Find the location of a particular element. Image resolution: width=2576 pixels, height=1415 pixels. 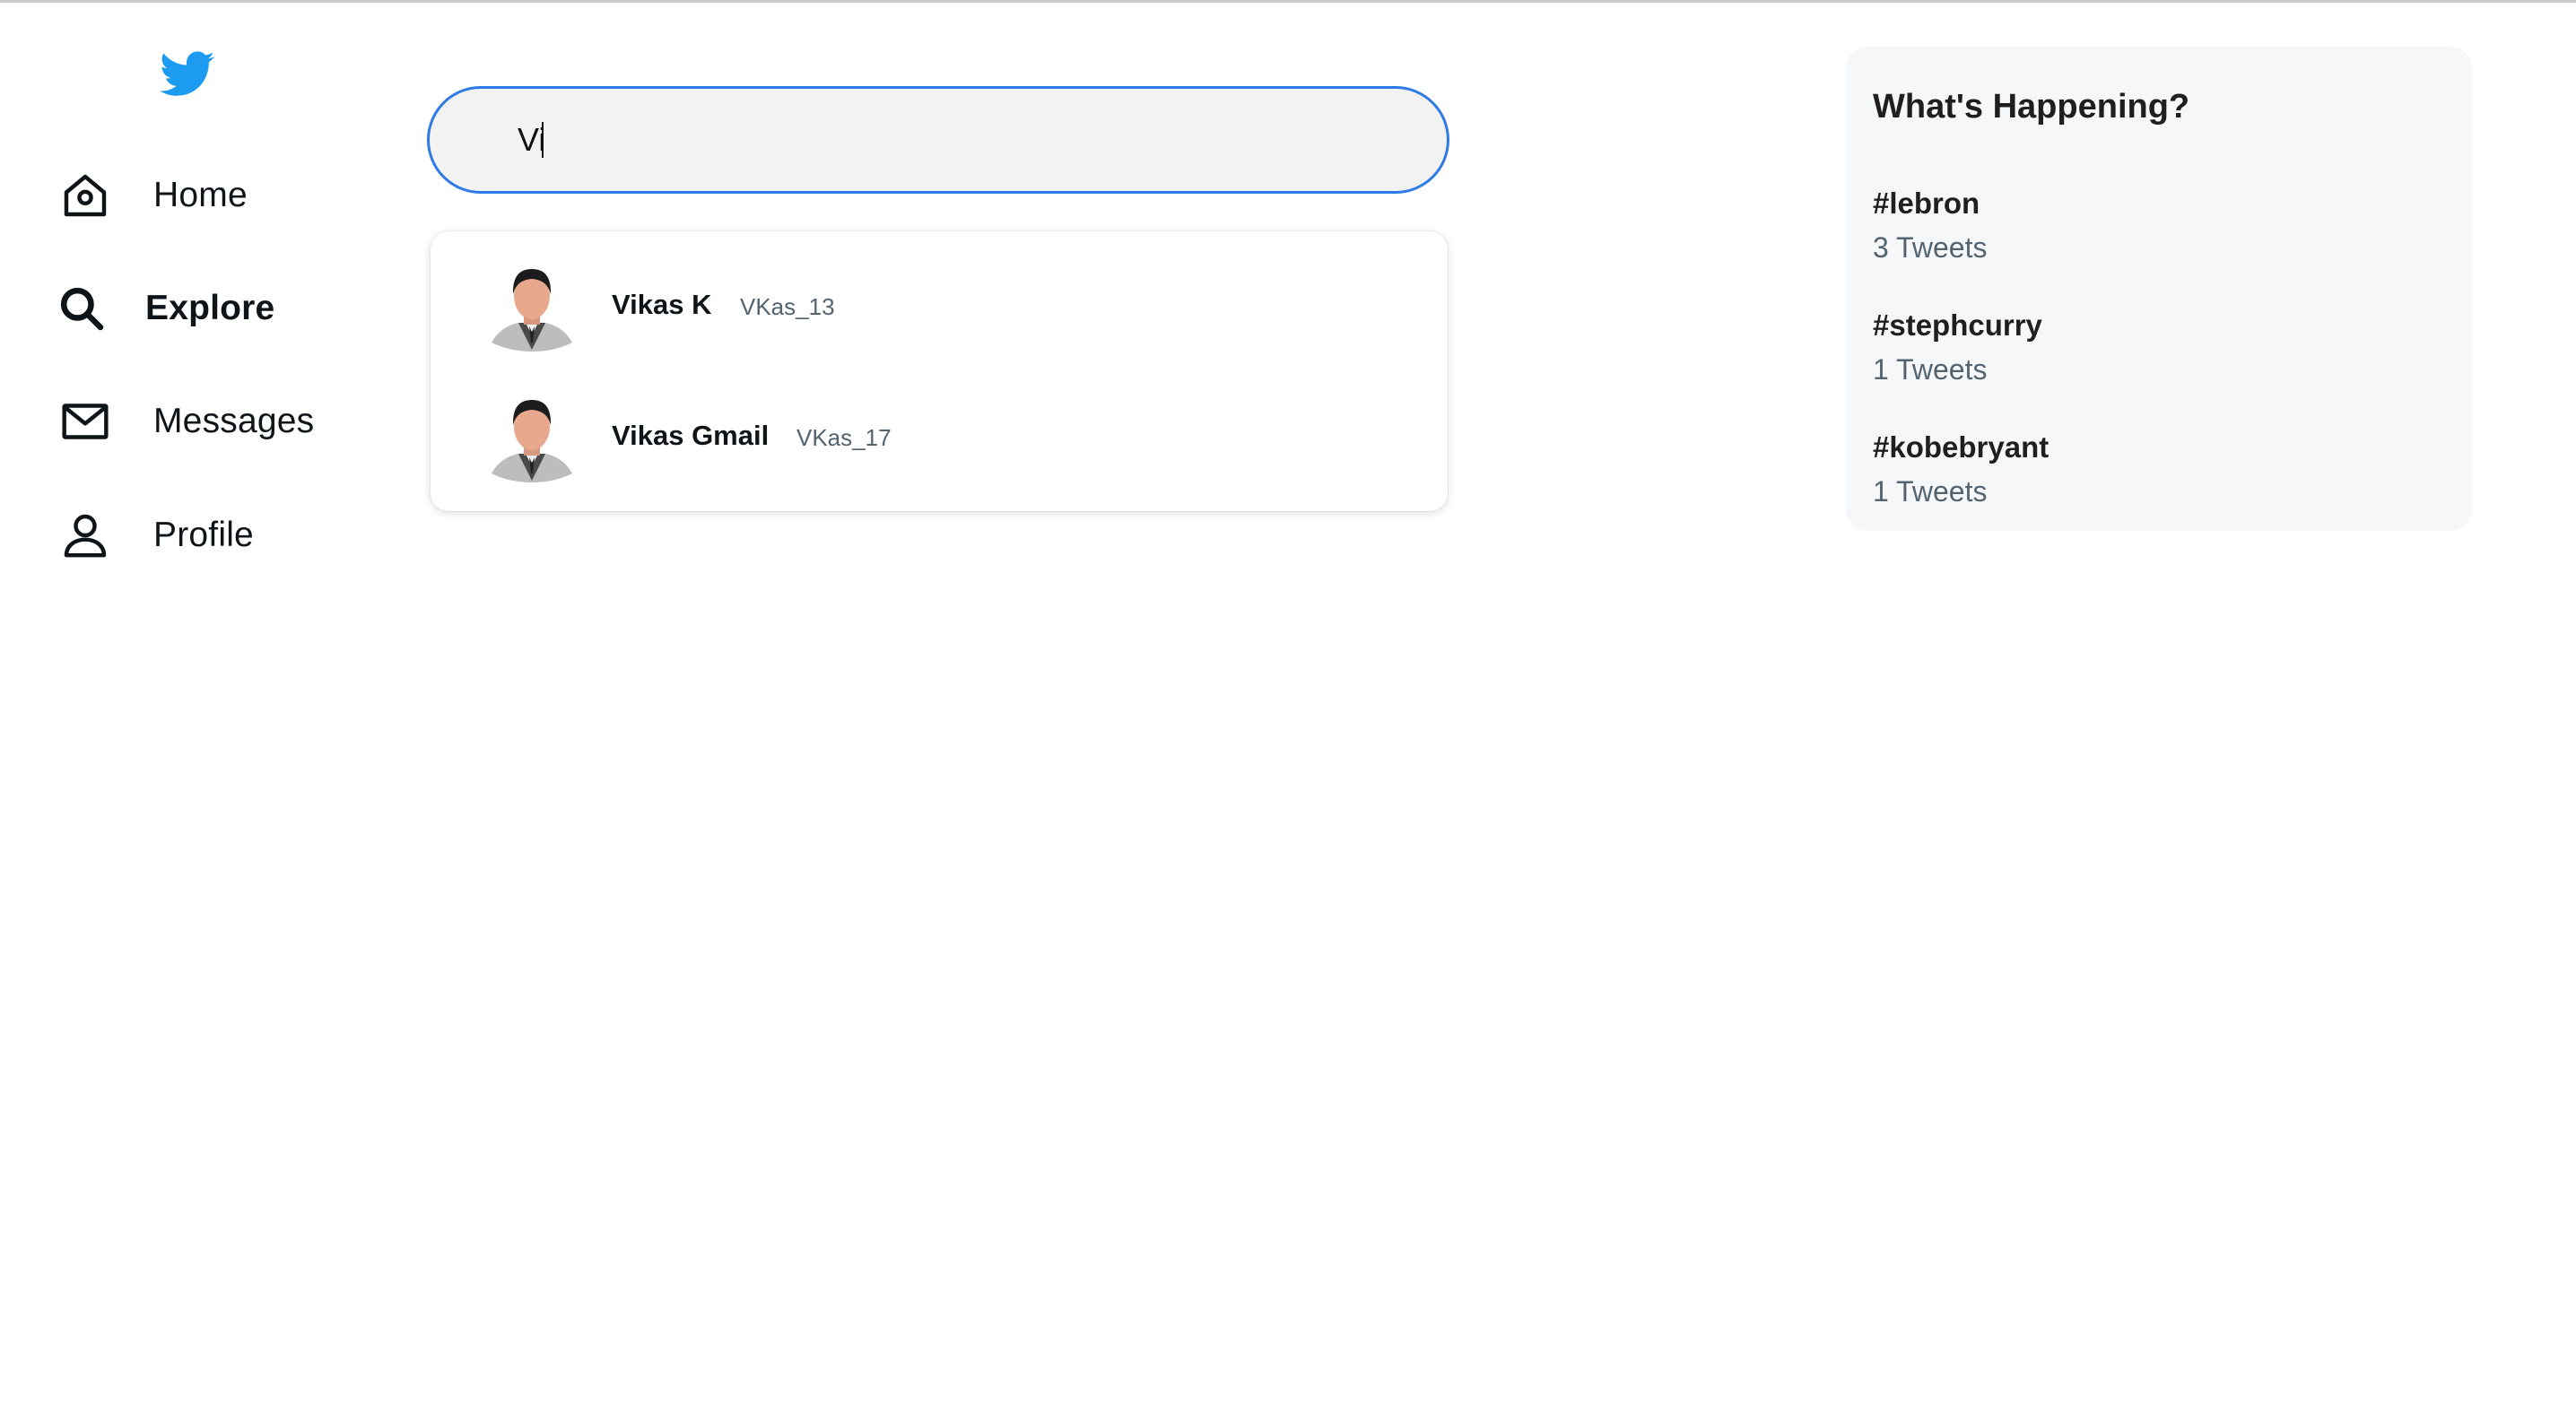

window-top-border is located at coordinates (1288, 1).